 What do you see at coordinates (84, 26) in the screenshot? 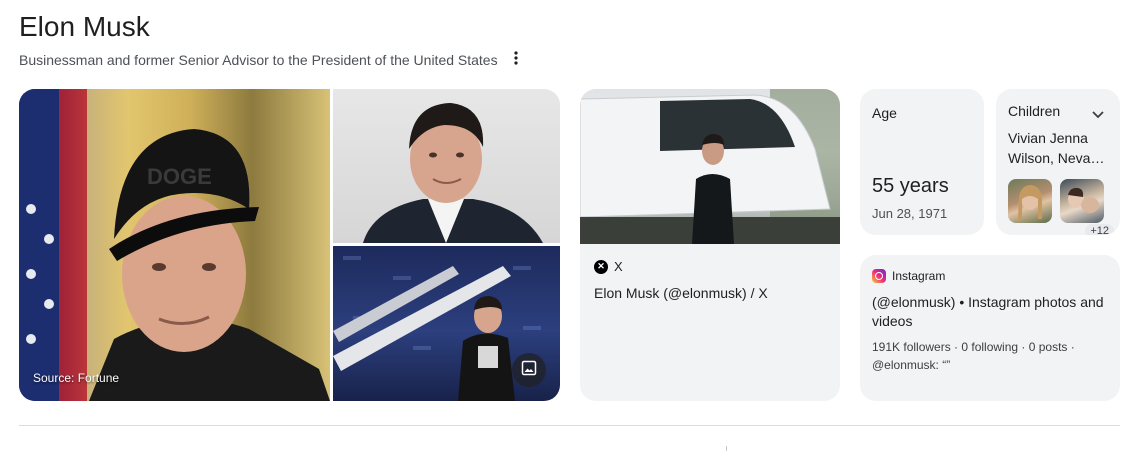
I see `entity-title: Elon Musk` at bounding box center [84, 26].